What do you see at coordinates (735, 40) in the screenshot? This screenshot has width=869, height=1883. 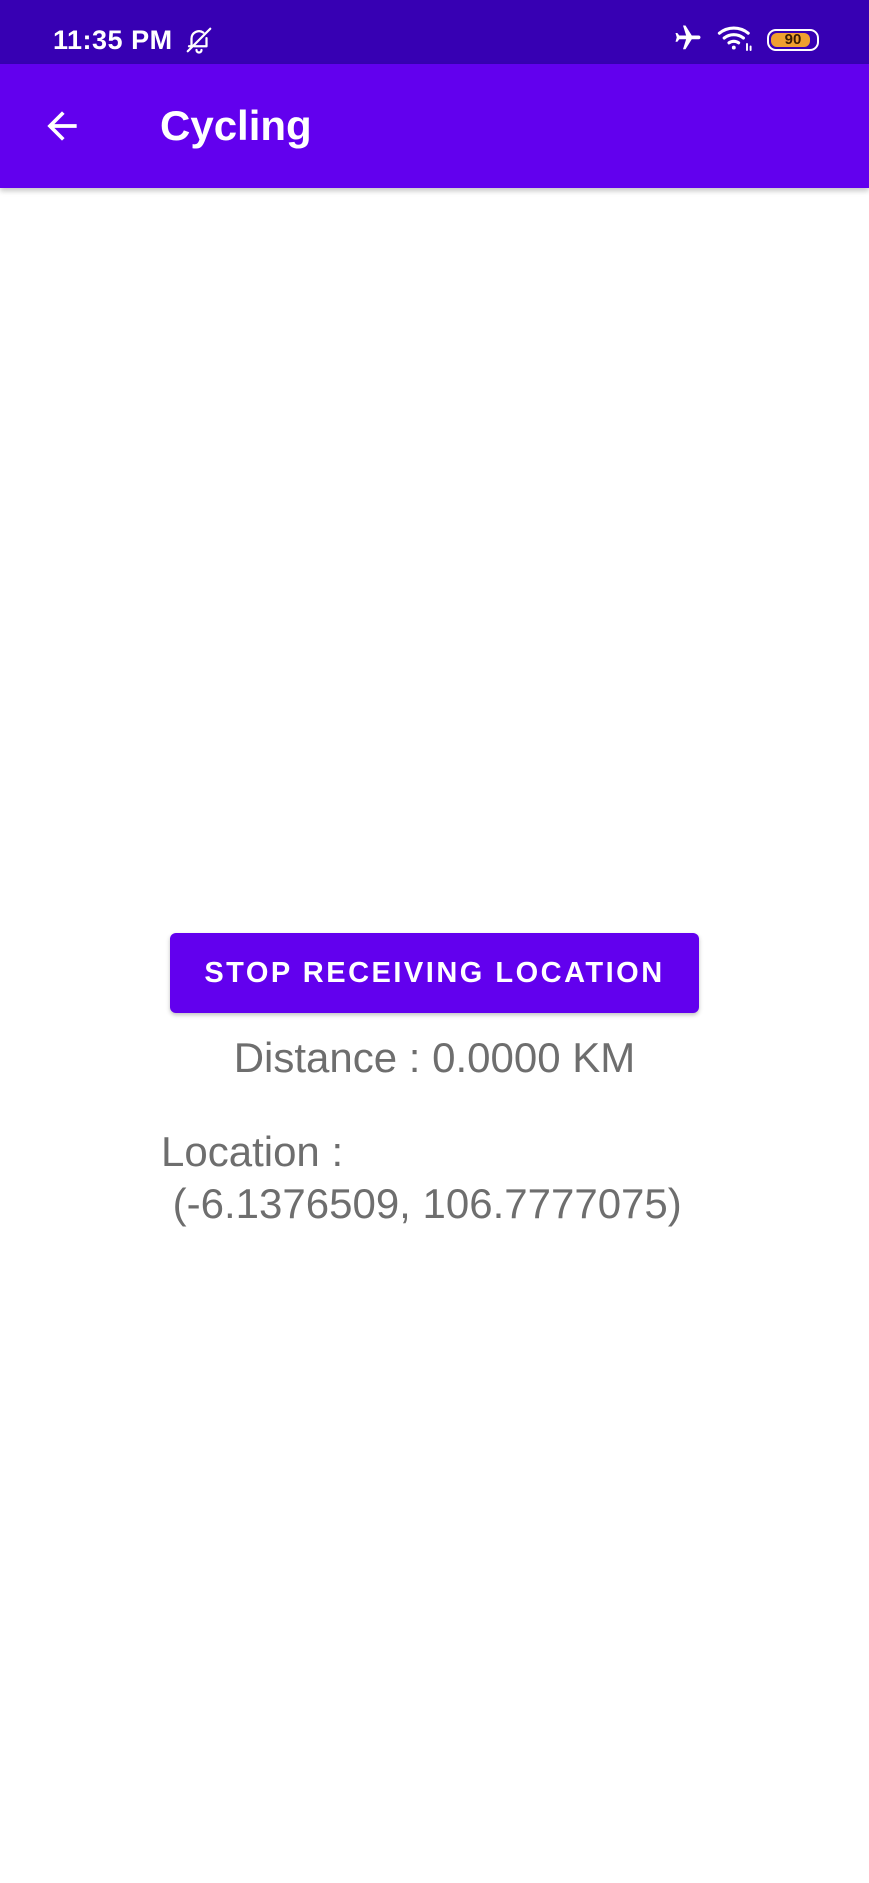 I see `wifi-icon` at bounding box center [735, 40].